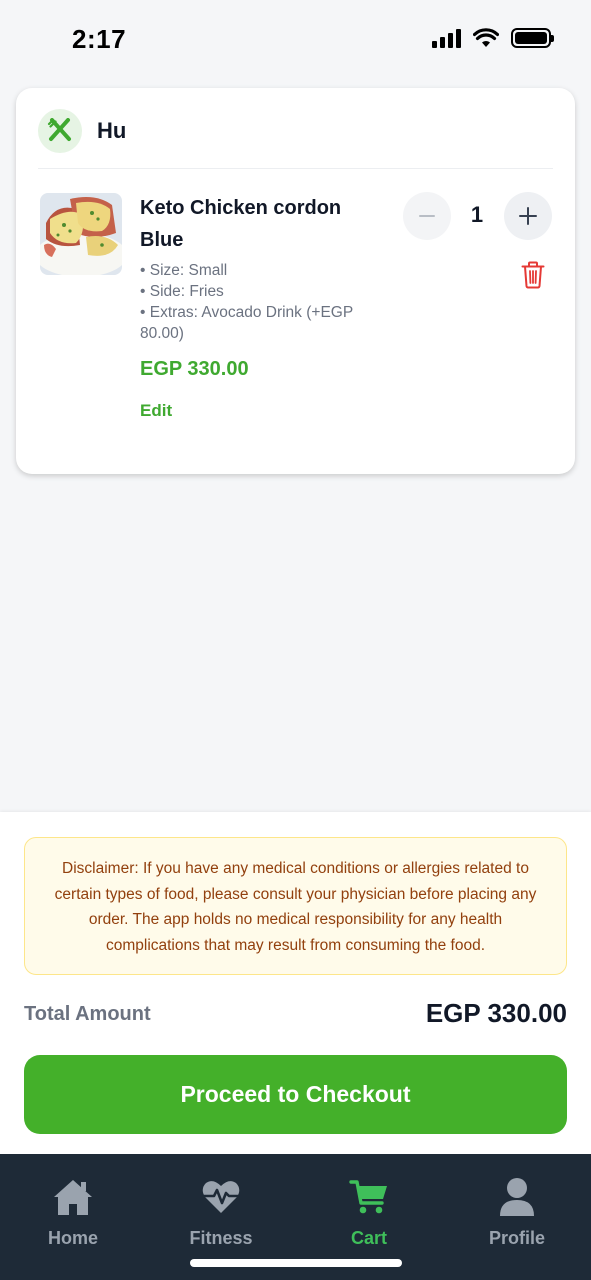 The image size is (591, 1280). I want to click on nav-item-cart: Cart, so click(369, 1212).